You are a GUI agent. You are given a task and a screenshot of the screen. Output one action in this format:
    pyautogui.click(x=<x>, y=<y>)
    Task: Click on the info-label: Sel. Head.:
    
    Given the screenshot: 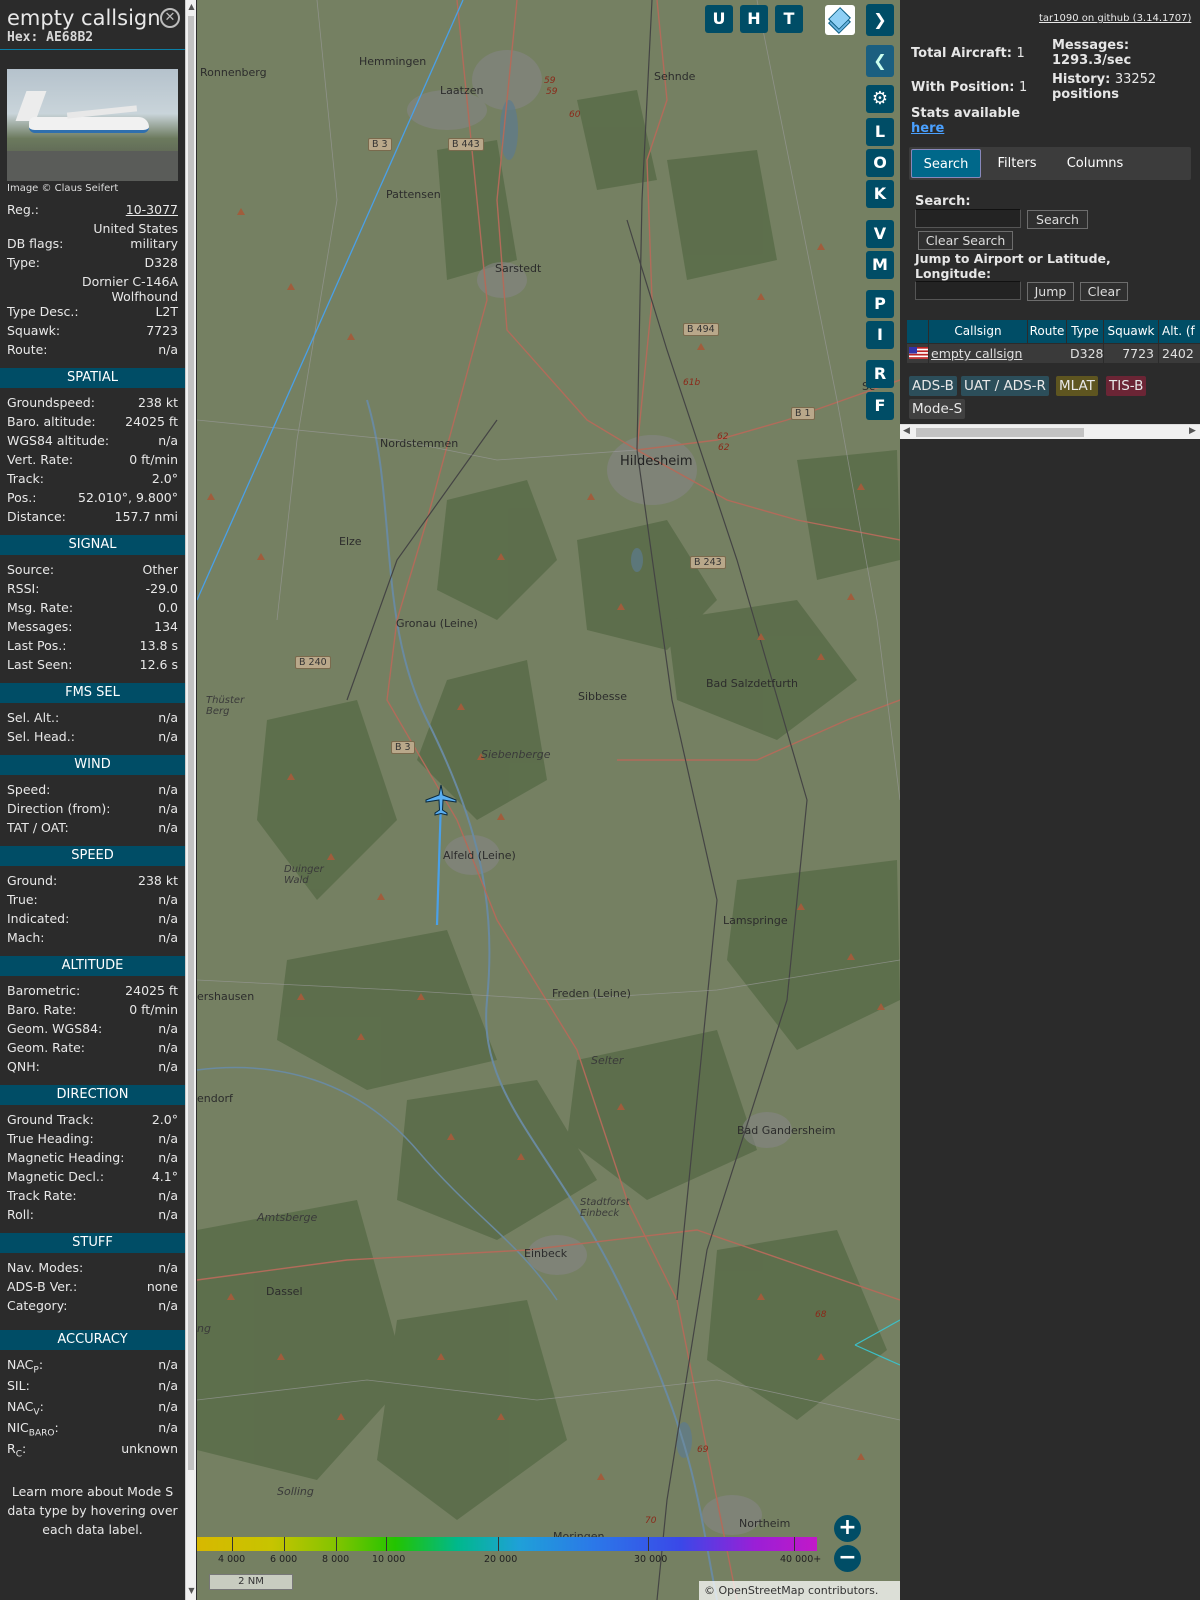 What is the action you would take?
    pyautogui.click(x=41, y=736)
    